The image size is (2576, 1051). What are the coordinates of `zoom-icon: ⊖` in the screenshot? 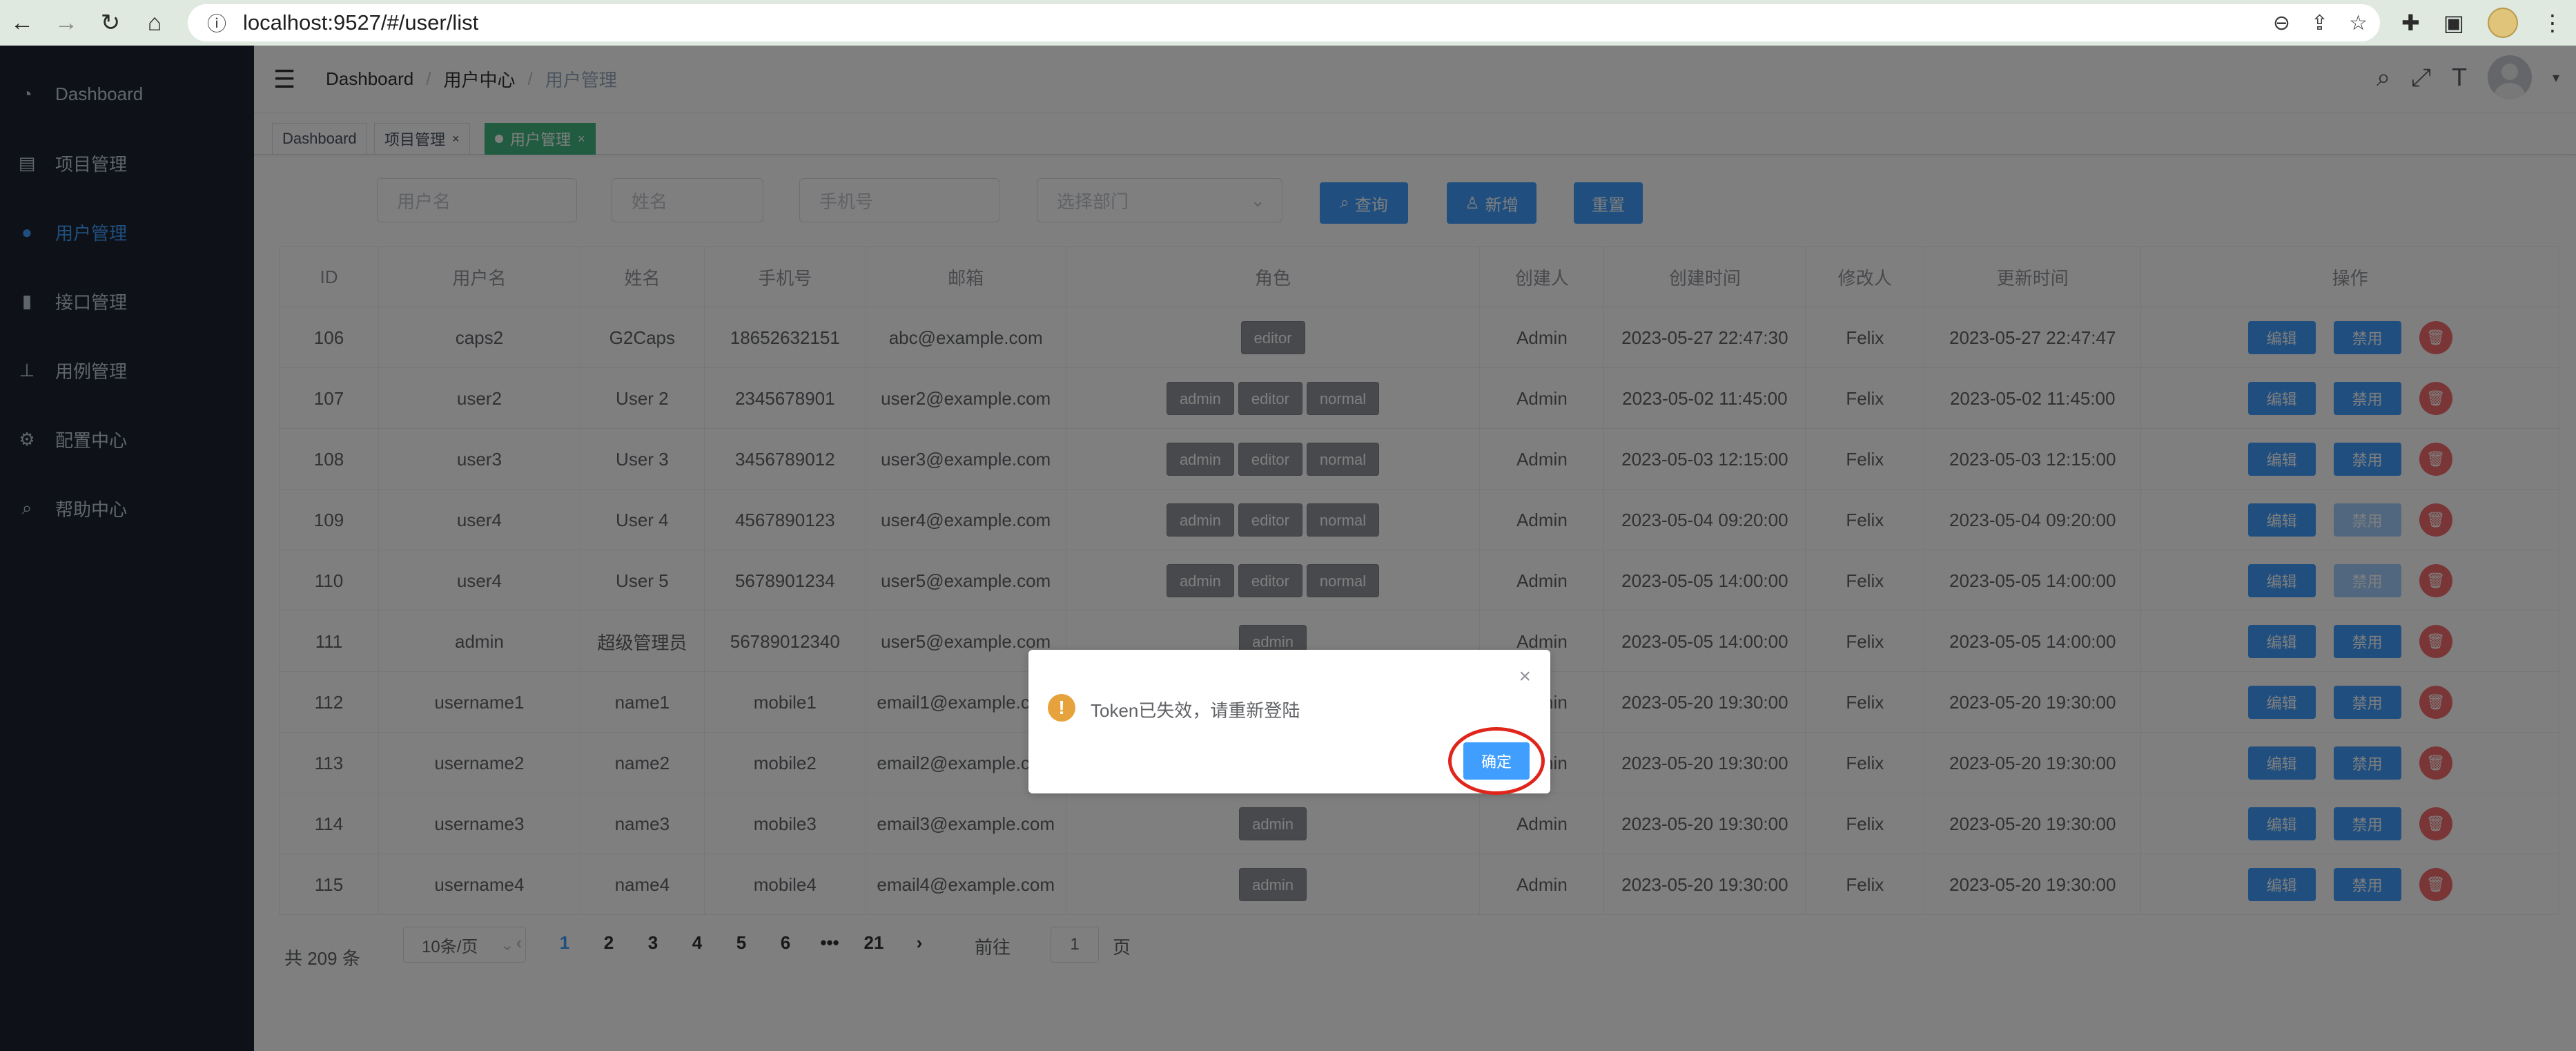 It's located at (2281, 23).